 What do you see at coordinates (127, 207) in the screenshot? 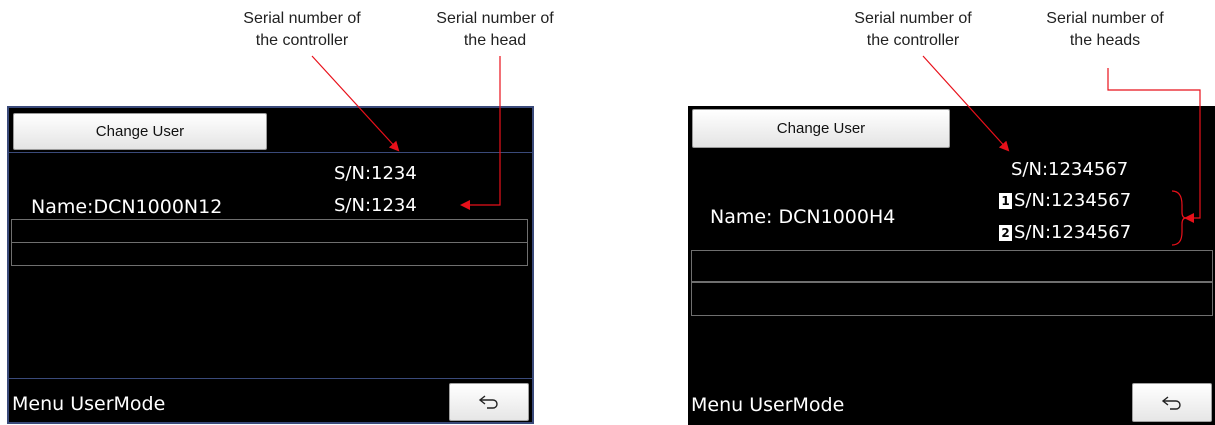
I see `device-name: Name:DCN1000N12` at bounding box center [127, 207].